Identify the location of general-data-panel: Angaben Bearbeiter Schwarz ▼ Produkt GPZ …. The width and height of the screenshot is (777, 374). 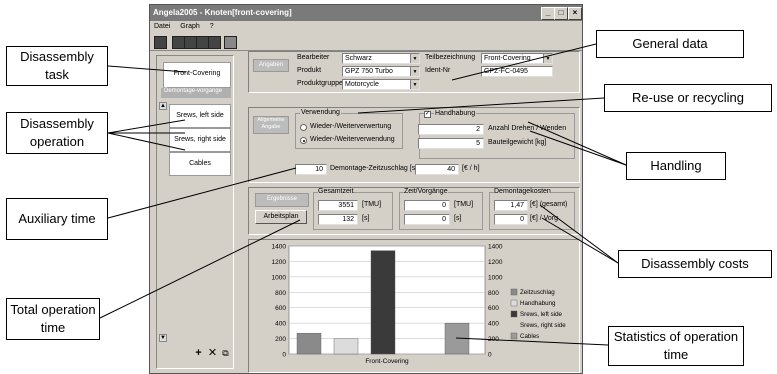
(414, 72).